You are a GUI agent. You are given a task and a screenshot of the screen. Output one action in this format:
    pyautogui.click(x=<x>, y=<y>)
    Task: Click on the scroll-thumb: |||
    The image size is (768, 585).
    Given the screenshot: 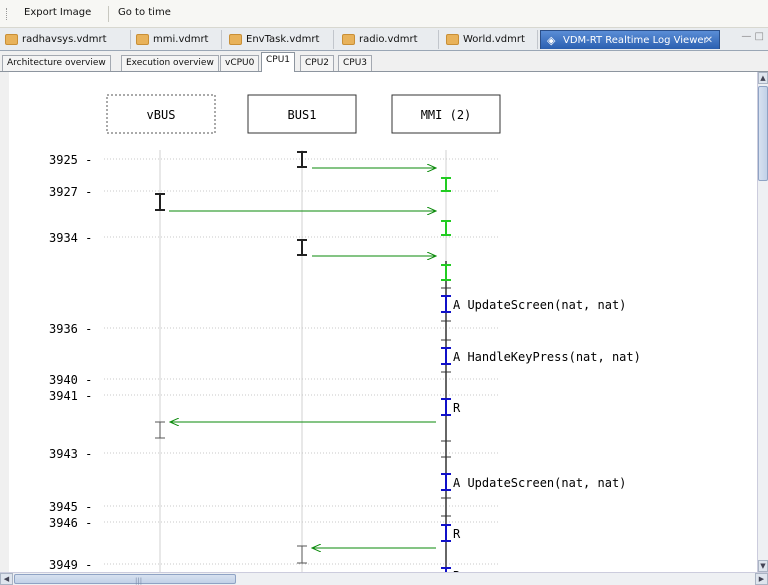 What is the action you would take?
    pyautogui.click(x=125, y=579)
    